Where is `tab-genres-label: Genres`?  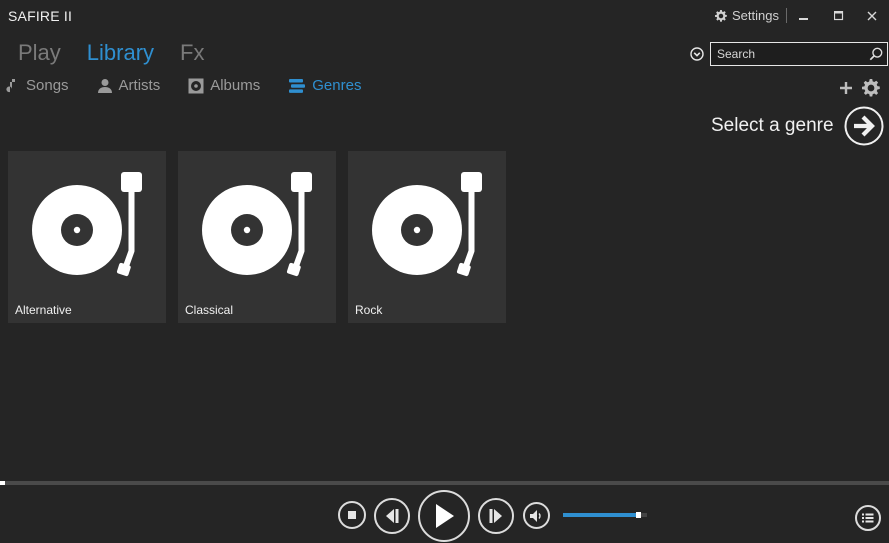 tab-genres-label: Genres is located at coordinates (337, 85).